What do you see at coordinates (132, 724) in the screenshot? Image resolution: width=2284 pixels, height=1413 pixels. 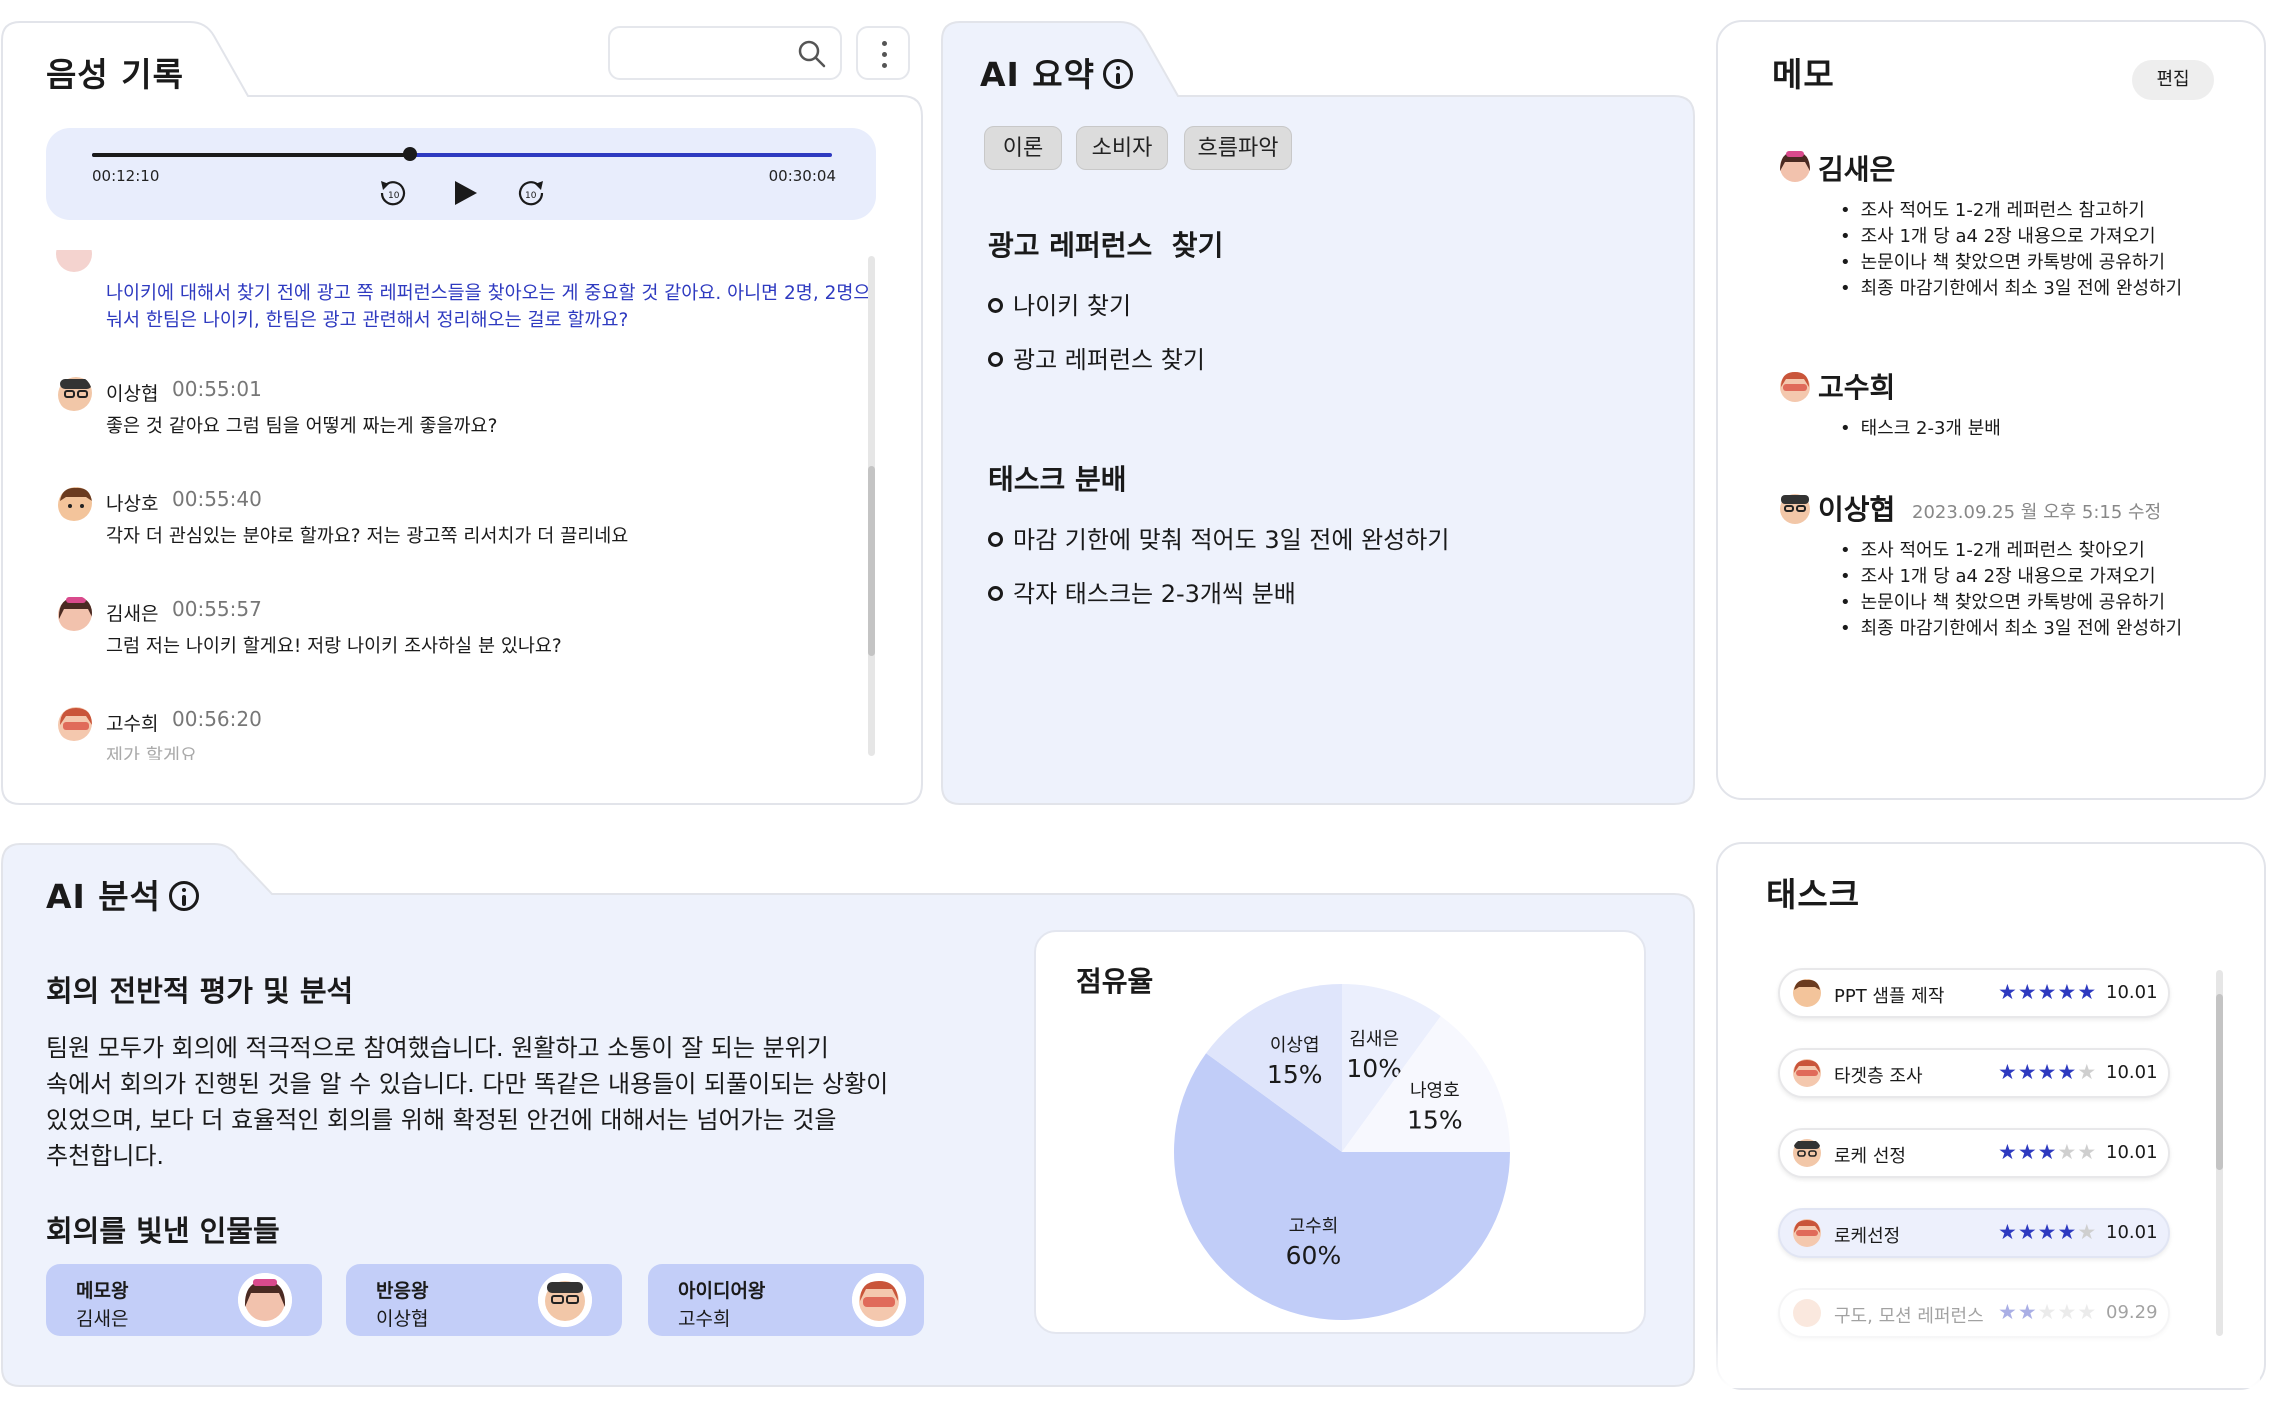 I see `speaker-name: 고수희` at bounding box center [132, 724].